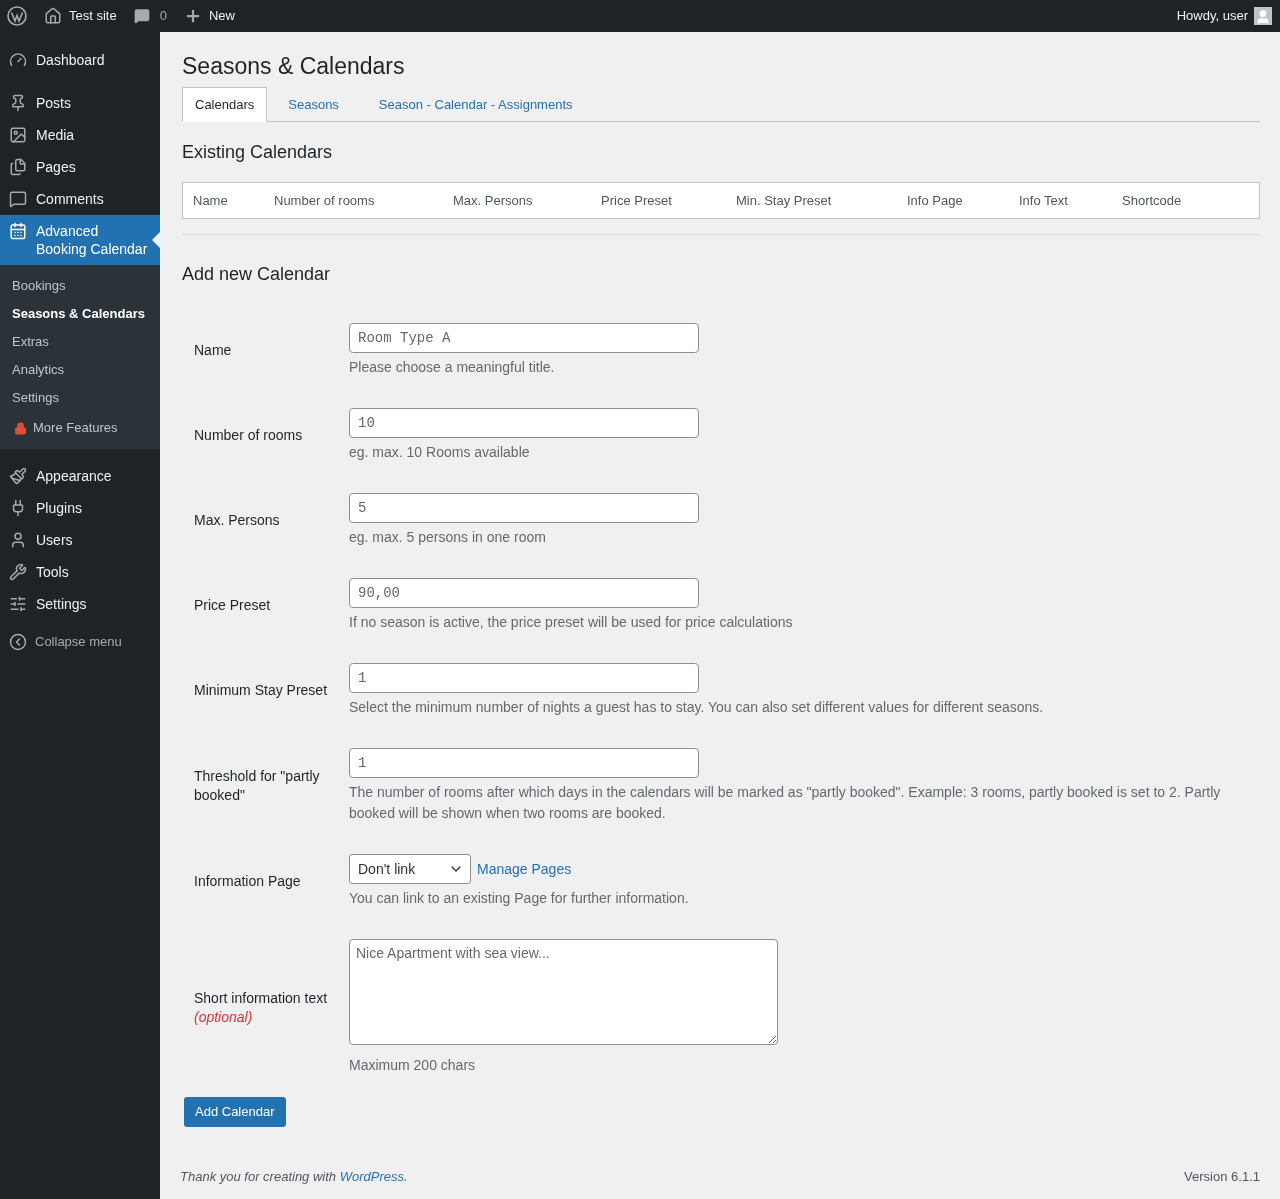 The image size is (1280, 1199). Describe the element at coordinates (1224, 16) in the screenshot. I see `account-link: Howdy, user` at that location.